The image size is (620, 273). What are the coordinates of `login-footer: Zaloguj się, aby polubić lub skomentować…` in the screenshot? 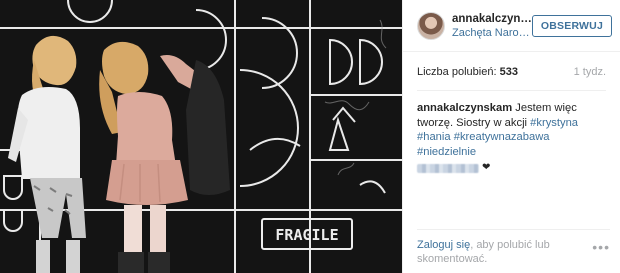 It's located at (513, 247).